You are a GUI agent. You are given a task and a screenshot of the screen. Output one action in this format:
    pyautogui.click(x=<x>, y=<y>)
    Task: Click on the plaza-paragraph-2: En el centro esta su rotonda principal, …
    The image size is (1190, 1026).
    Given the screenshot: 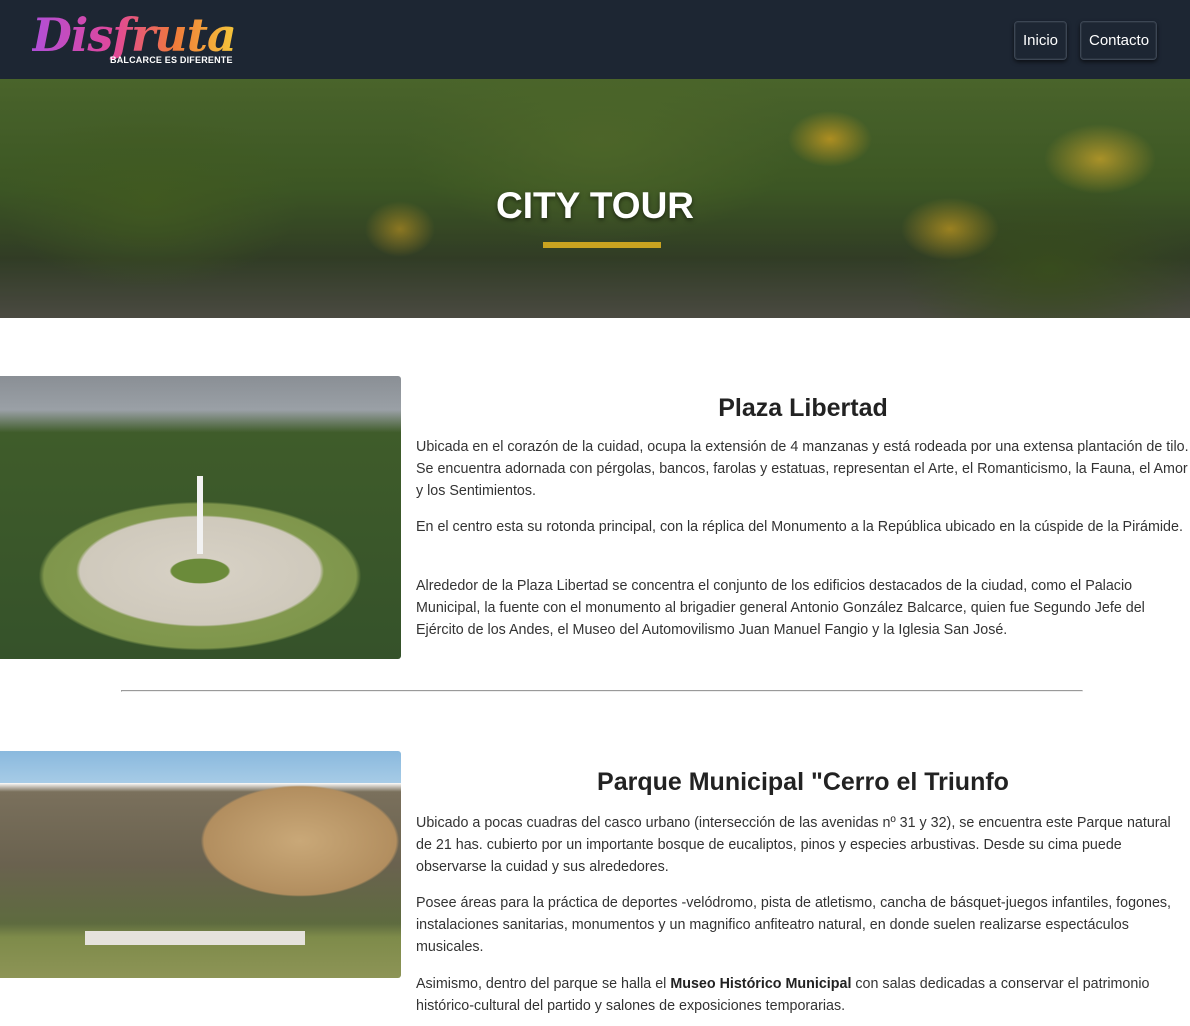 What is the action you would take?
    pyautogui.click(x=799, y=527)
    